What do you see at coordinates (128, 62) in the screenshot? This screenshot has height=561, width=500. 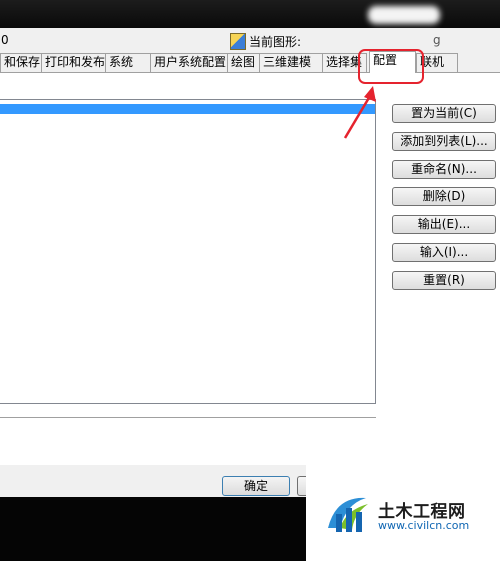 I see `tab-system: 系统` at bounding box center [128, 62].